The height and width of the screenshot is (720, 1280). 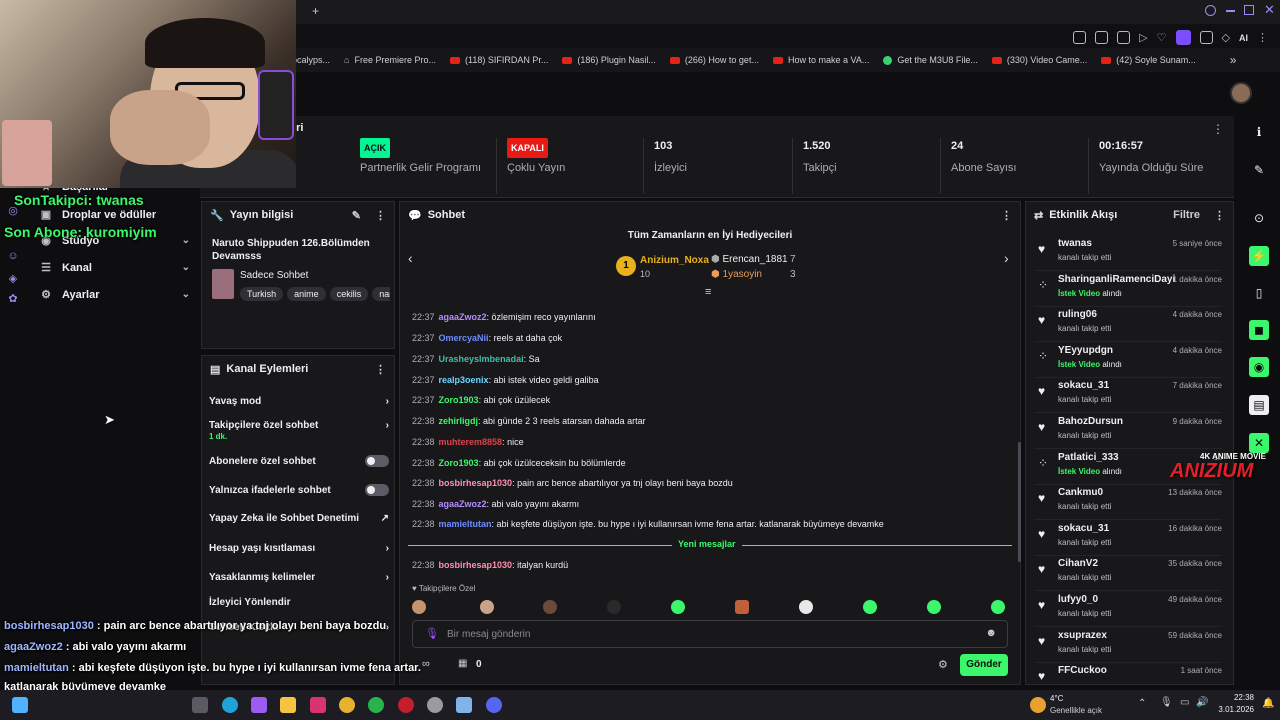 What do you see at coordinates (1259, 256) in the screenshot?
I see `lightning-icon: ⚡` at bounding box center [1259, 256].